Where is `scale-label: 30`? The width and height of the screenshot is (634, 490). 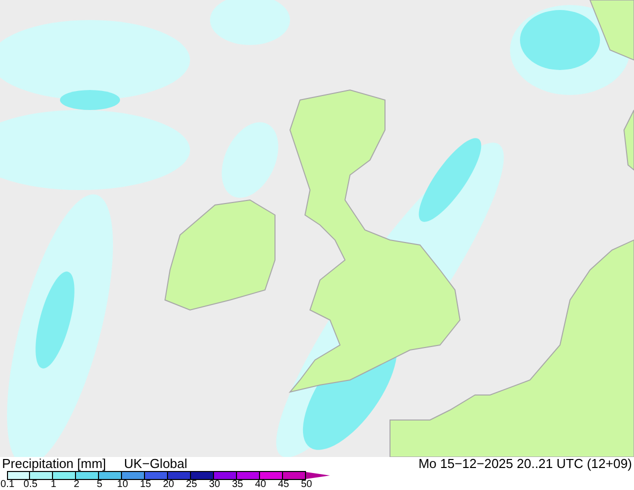
scale-label: 30 is located at coordinates (215, 485).